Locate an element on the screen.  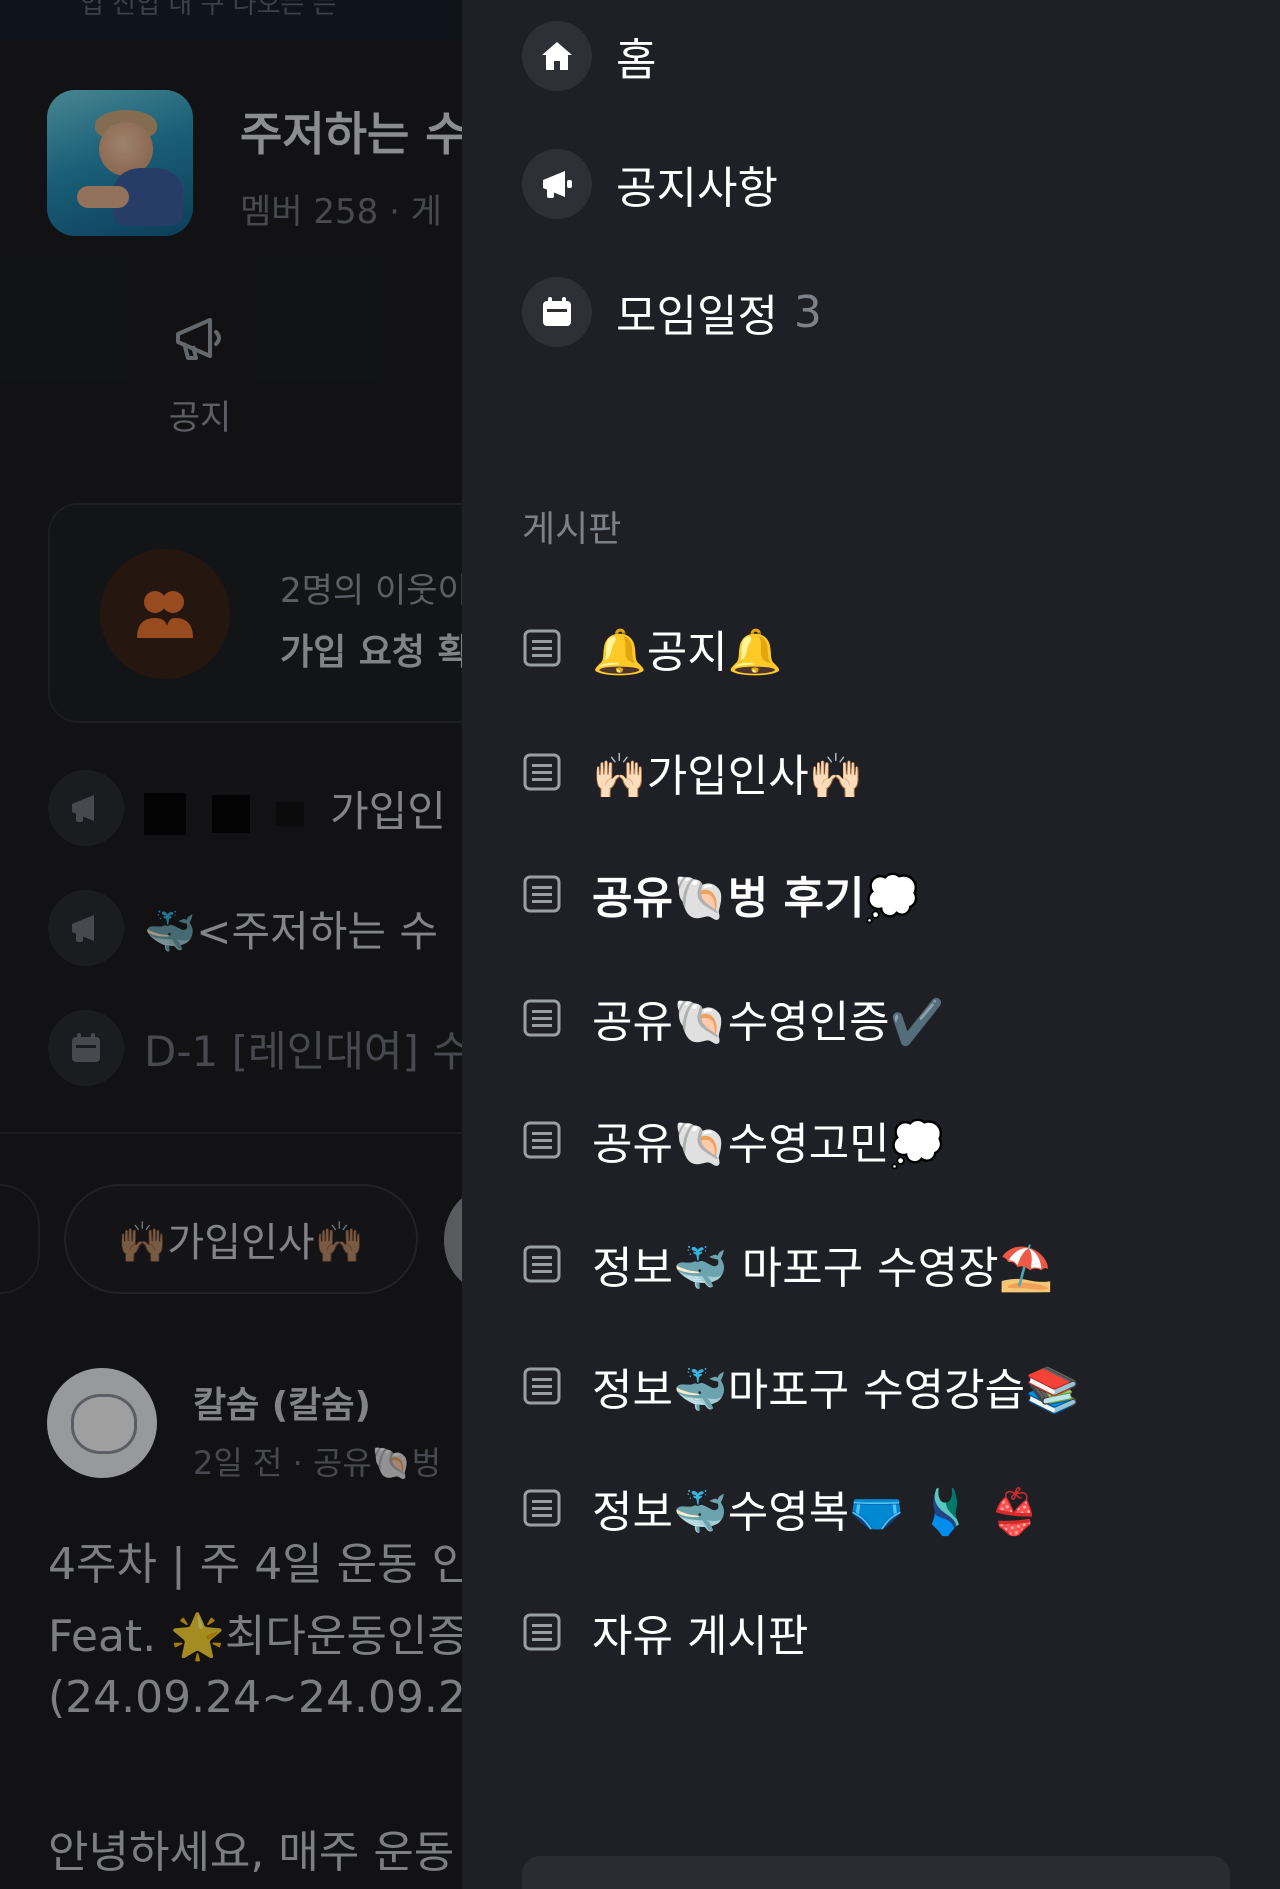
join-request-line1: 2명의 이웃이 is located at coordinates (371, 591).